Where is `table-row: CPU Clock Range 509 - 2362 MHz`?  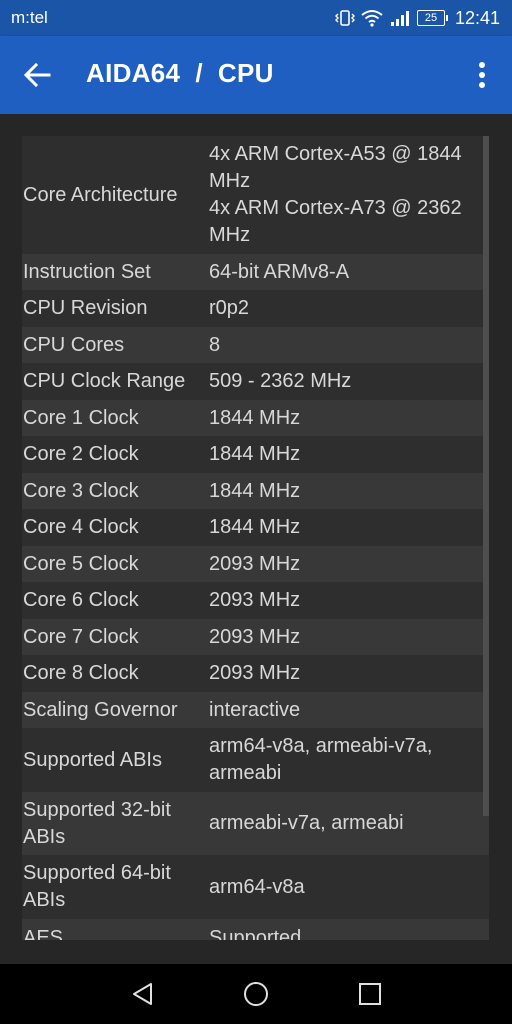 table-row: CPU Clock Range 509 - 2362 MHz is located at coordinates (255, 381).